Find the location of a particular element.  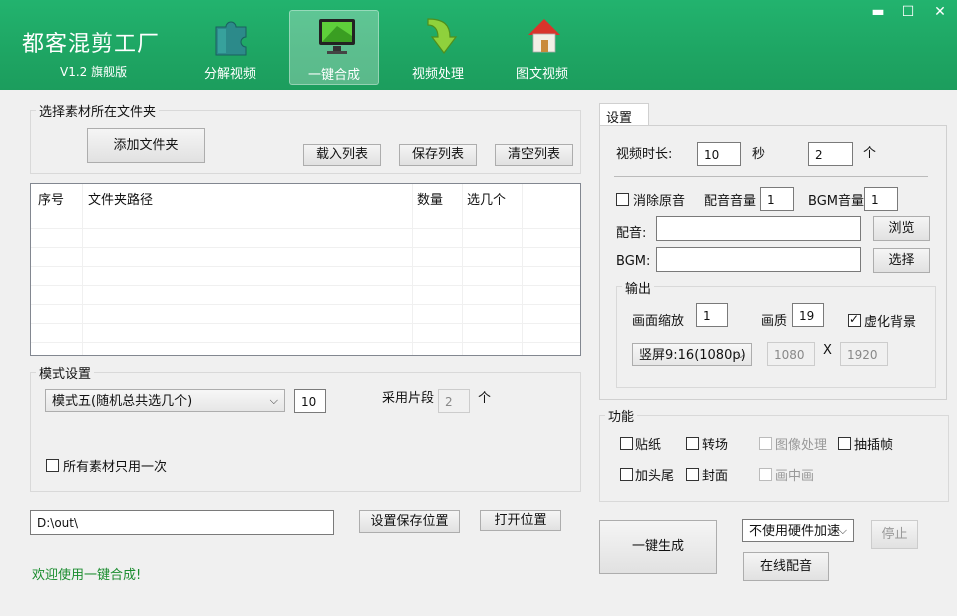

add-folder-button: 添加文件夹 is located at coordinates (146, 145).